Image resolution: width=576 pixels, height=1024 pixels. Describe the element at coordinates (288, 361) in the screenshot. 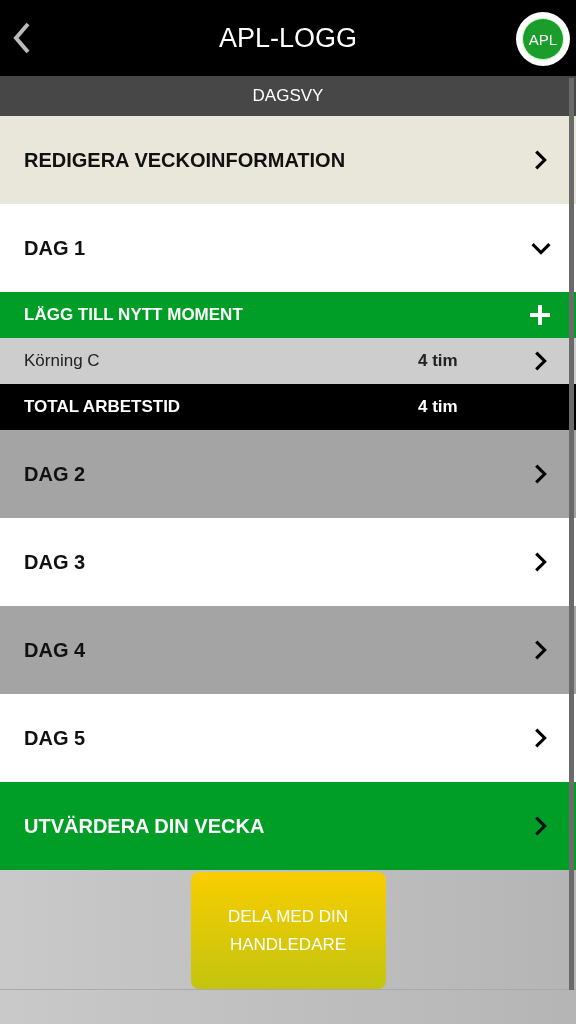

I see `moment-row: Körning C 4 tim` at that location.